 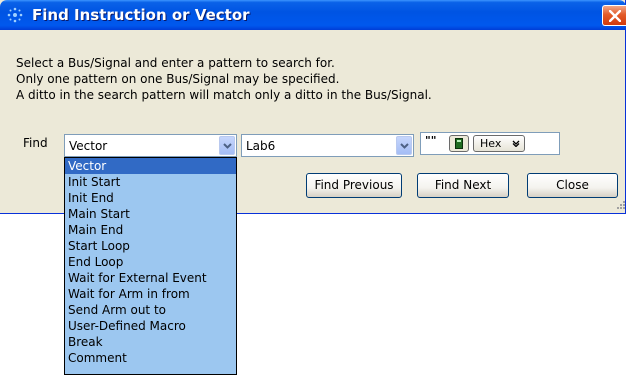 I want to click on bus-signal-value: Lab6, so click(x=261, y=146).